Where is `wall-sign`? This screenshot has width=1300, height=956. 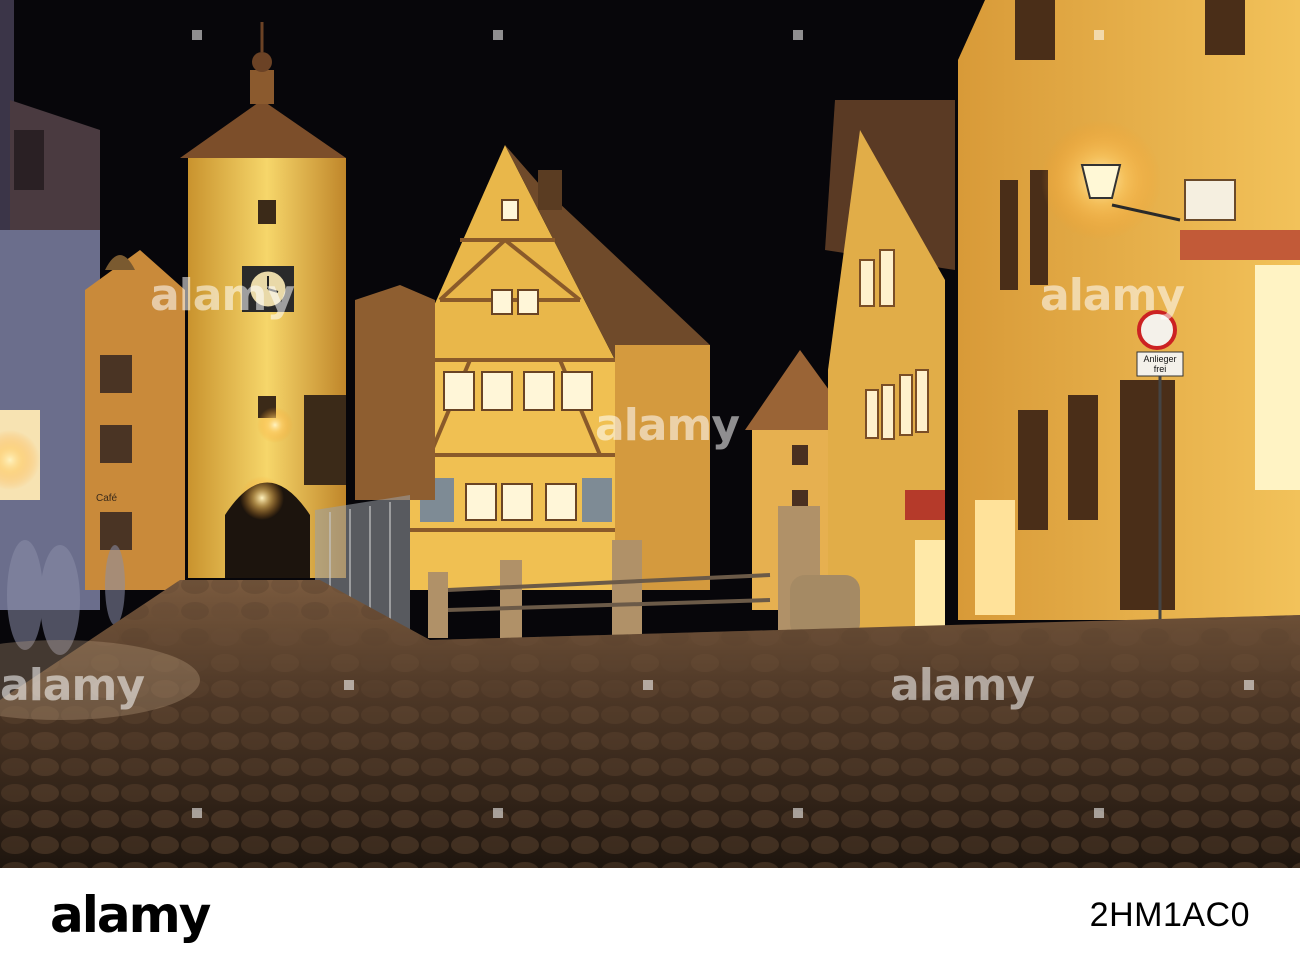 wall-sign is located at coordinates (1210, 200).